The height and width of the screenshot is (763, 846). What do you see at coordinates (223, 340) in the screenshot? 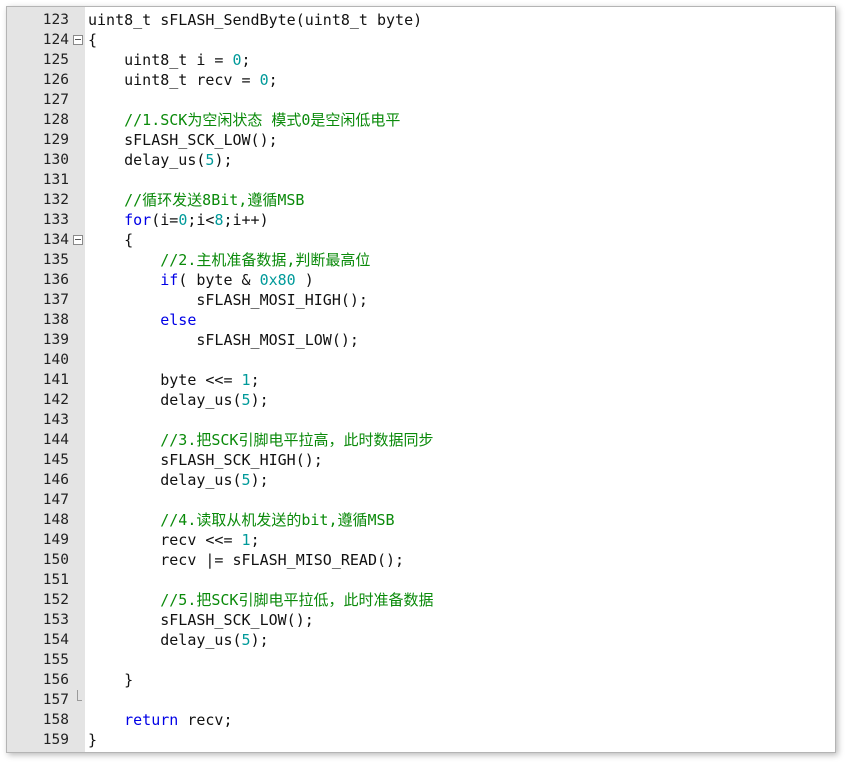
I see `code-token: sFLASH_MOSI_LOW();` at bounding box center [223, 340].